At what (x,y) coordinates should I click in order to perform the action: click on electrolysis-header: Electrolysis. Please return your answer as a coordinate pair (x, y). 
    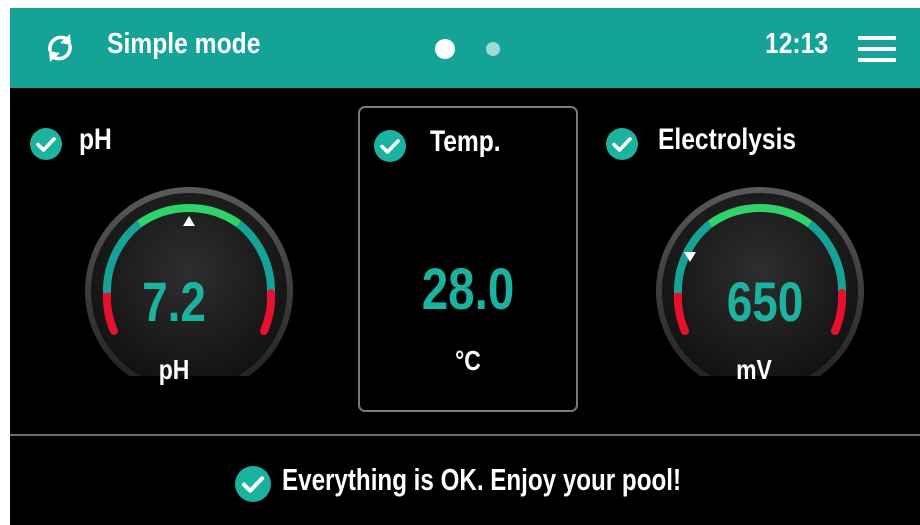
    Looking at the image, I should click on (760, 143).